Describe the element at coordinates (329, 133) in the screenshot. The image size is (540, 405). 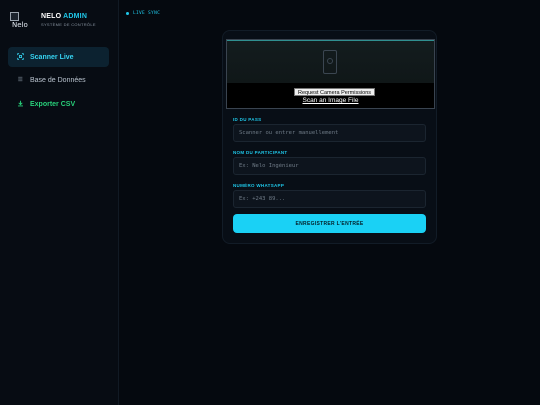
I see `pass-id-input` at that location.